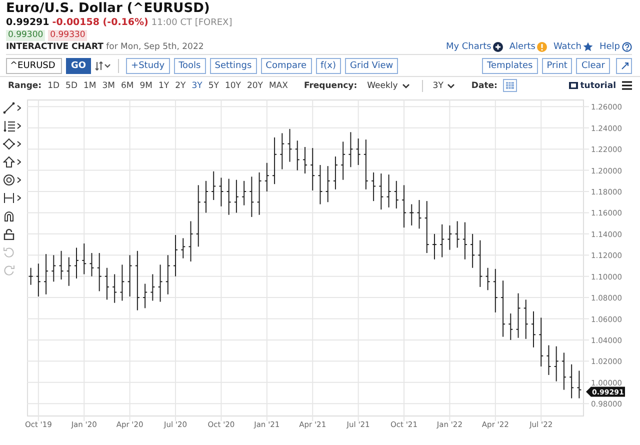  Describe the element at coordinates (510, 66) in the screenshot. I see `toolbar-button: Templates` at that location.